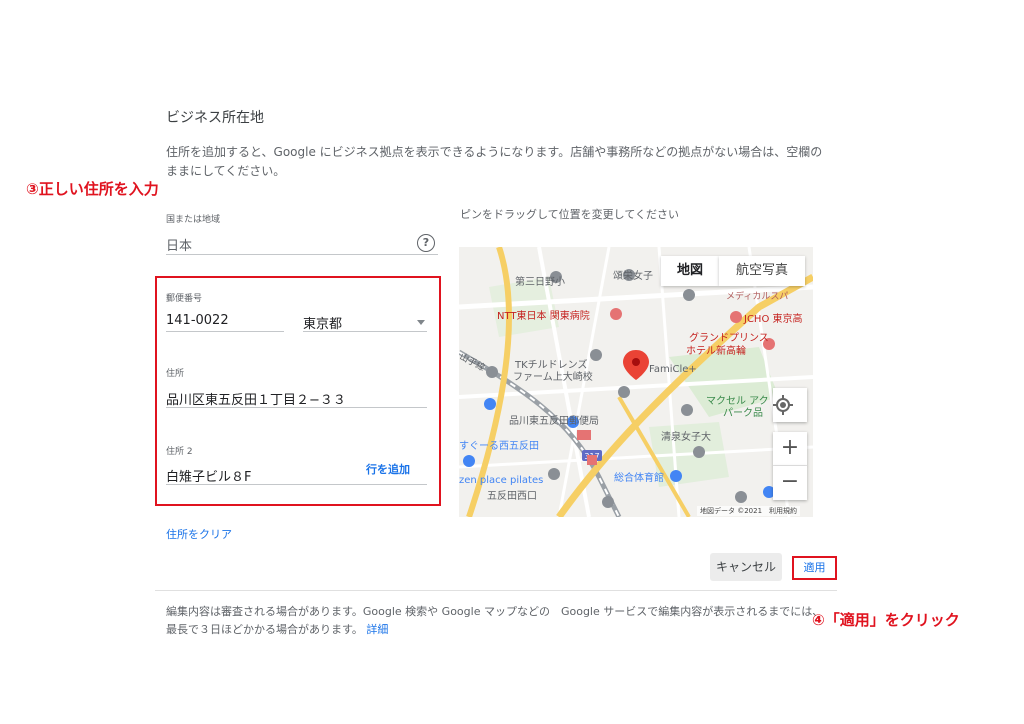  I want to click on map-label: 品川東五反田郵便局, so click(554, 421).